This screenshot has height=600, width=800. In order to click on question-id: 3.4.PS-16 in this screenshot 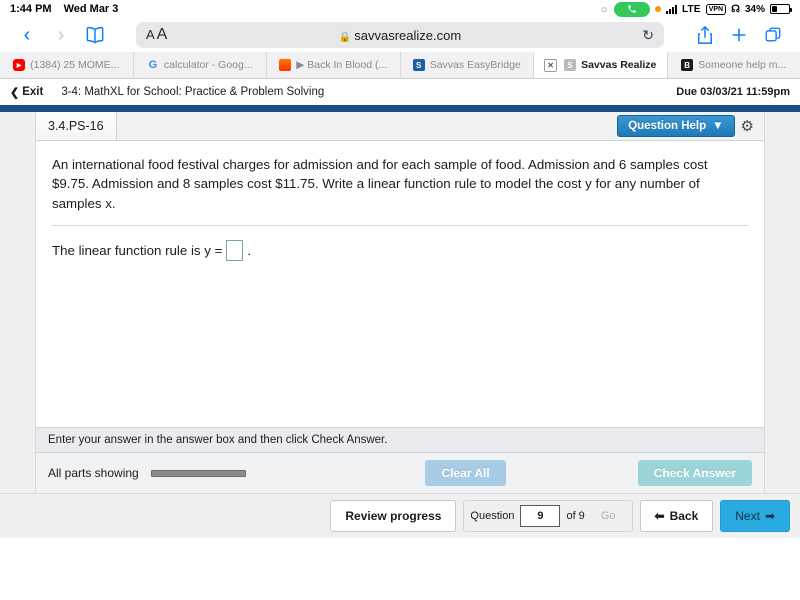, I will do `click(76, 126)`.